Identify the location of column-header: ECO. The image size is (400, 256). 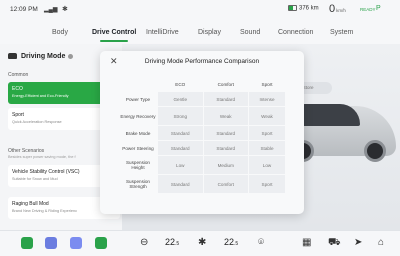
(180, 84).